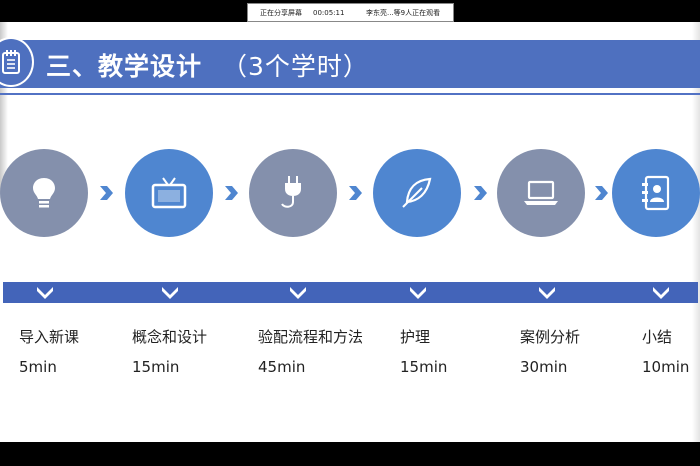  I want to click on step-circle-intro, so click(44, 193).